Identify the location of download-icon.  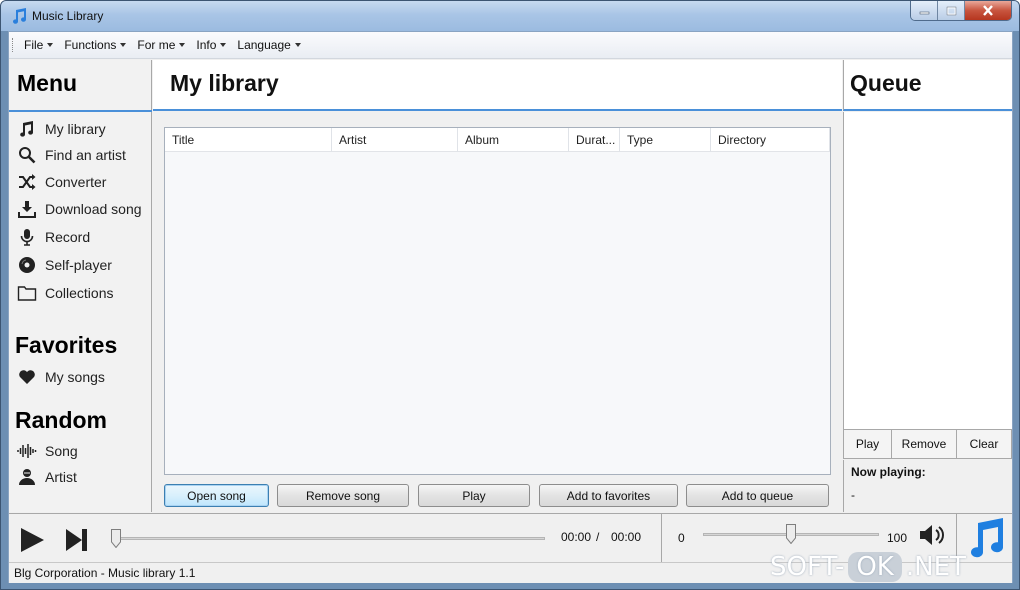
(27, 209).